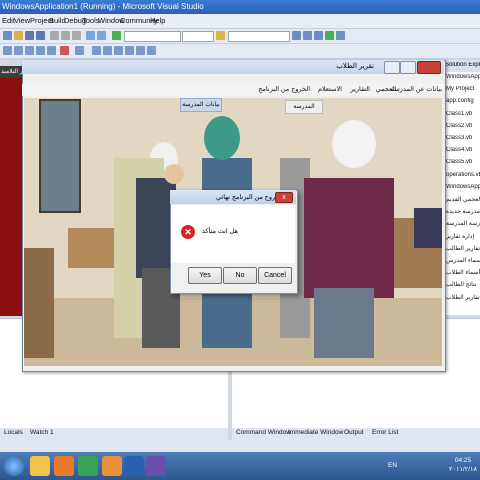  I want to click on dialog-close-button: x, so click(284, 197).